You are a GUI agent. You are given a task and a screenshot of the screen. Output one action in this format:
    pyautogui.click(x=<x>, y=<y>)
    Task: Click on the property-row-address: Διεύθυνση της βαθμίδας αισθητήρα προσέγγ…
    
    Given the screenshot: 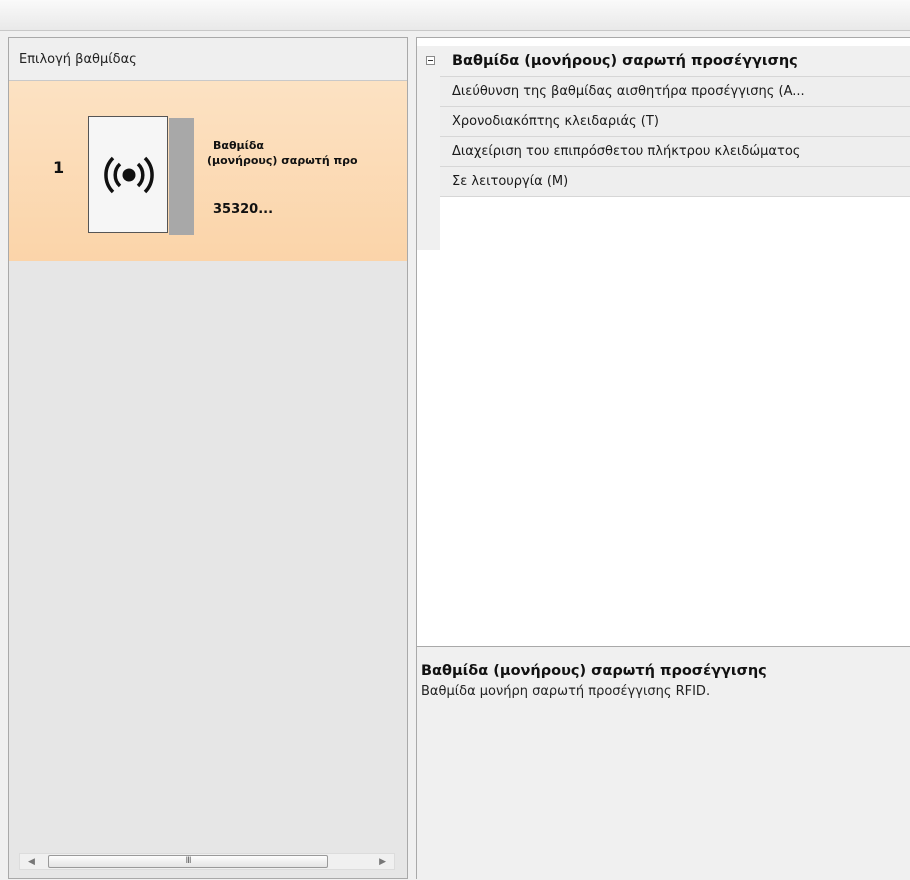 What is the action you would take?
    pyautogui.click(x=675, y=91)
    